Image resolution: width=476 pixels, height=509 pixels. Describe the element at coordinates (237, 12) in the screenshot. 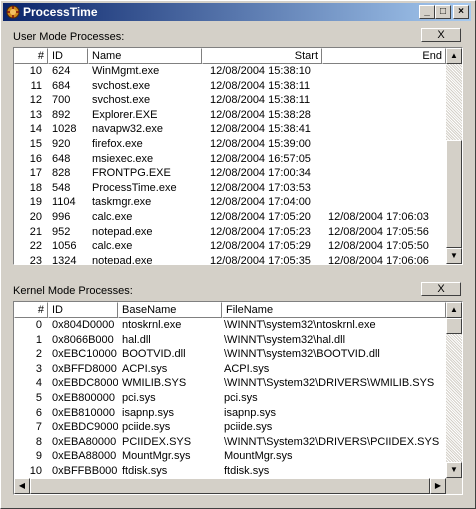

I see `title-bar: ProcessTime _ □ ×` at that location.